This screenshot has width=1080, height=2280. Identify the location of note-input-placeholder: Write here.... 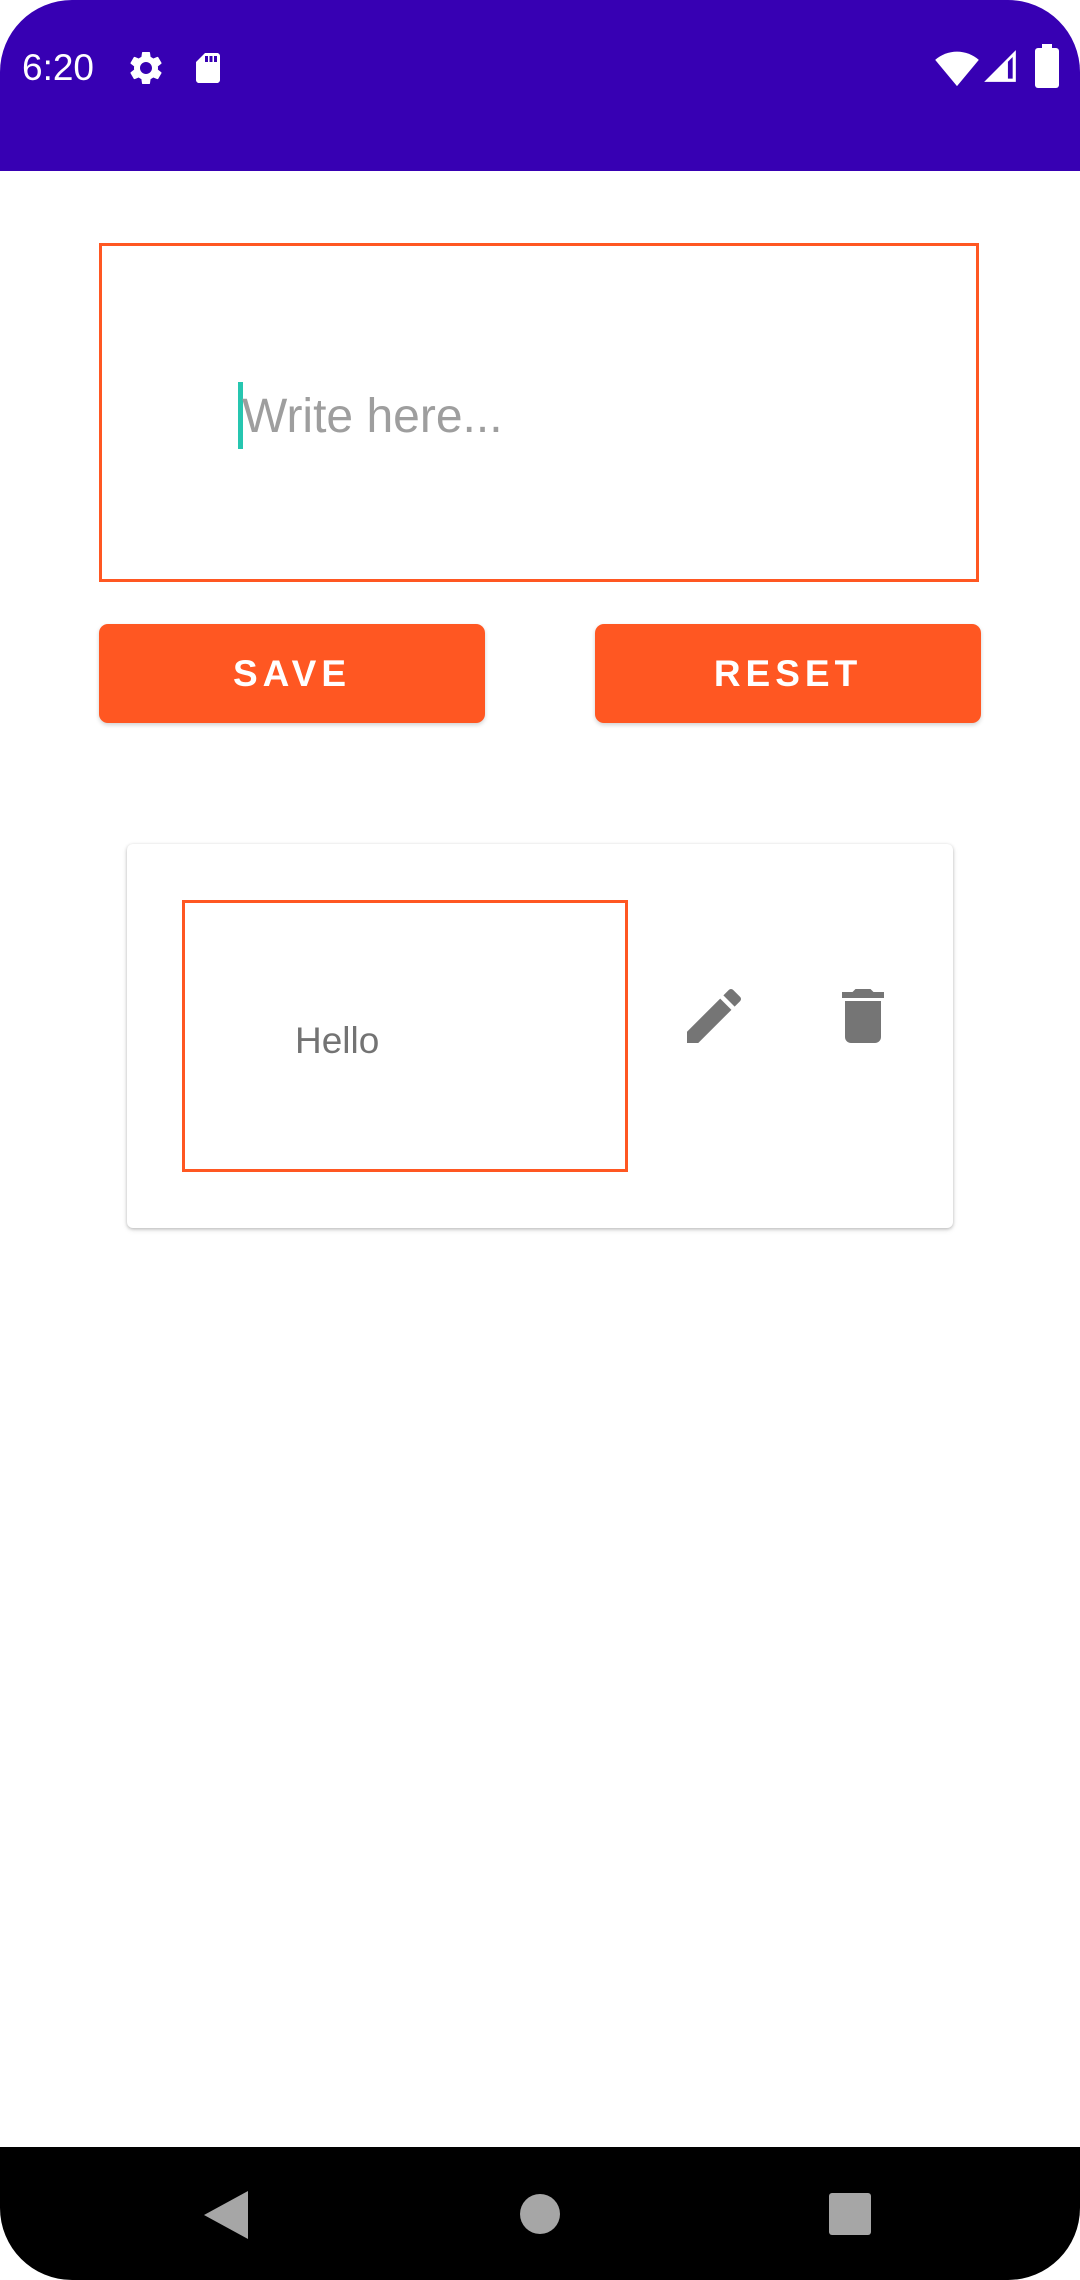
(372, 416).